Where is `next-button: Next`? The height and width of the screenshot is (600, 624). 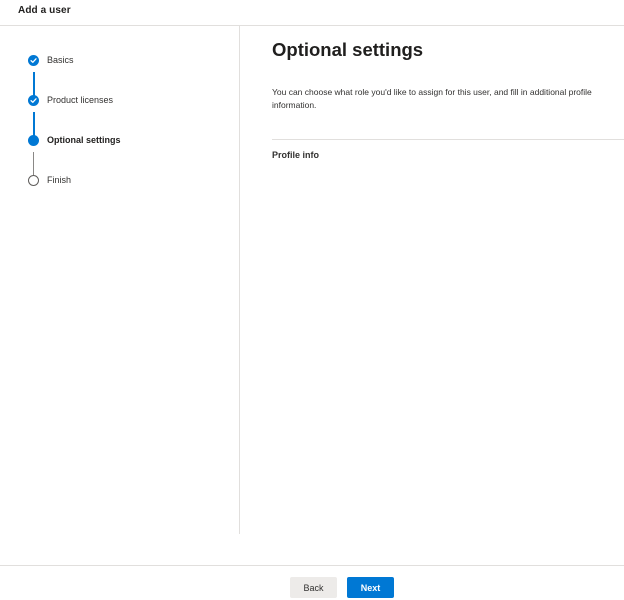 next-button: Next is located at coordinates (370, 587).